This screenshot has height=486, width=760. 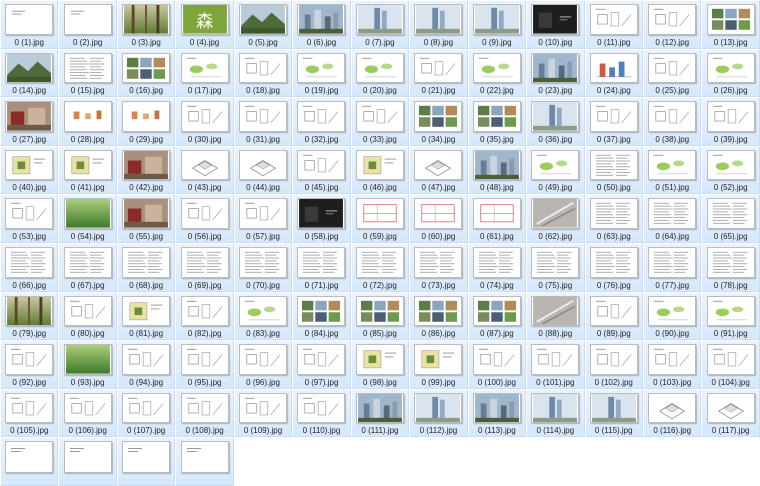 What do you see at coordinates (613, 170) in the screenshot?
I see `file-tile: 0 (50).jpg` at bounding box center [613, 170].